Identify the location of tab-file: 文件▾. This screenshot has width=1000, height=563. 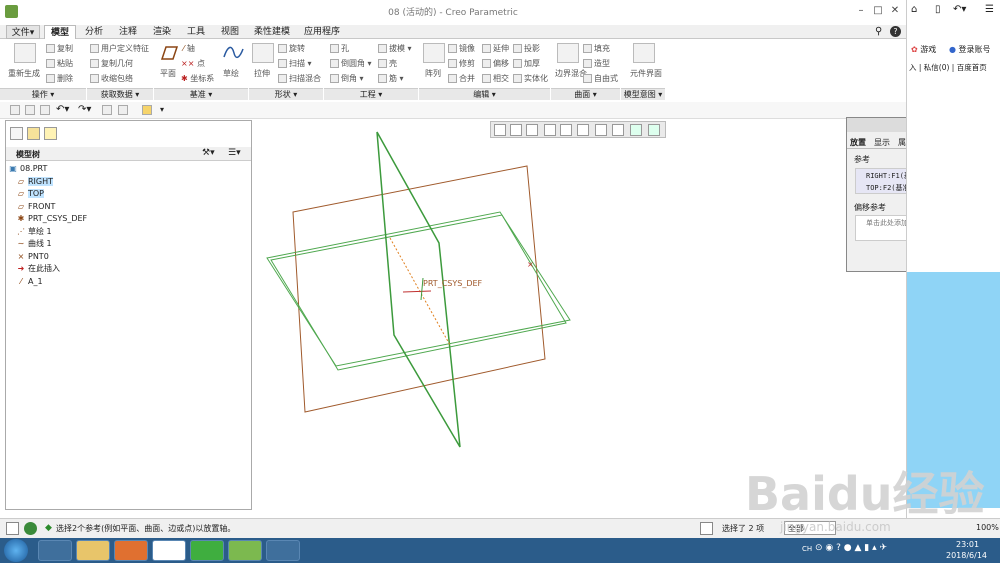
(23, 32).